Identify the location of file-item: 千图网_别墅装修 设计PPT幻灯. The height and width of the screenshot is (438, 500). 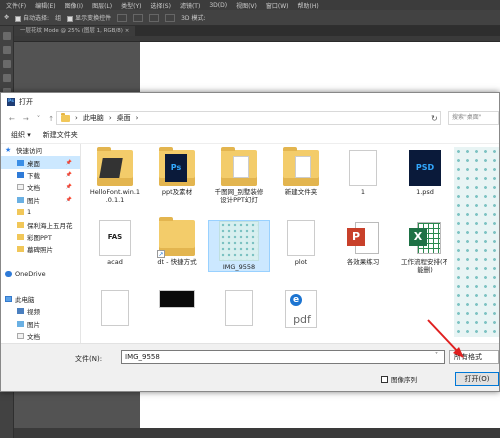
(239, 175).